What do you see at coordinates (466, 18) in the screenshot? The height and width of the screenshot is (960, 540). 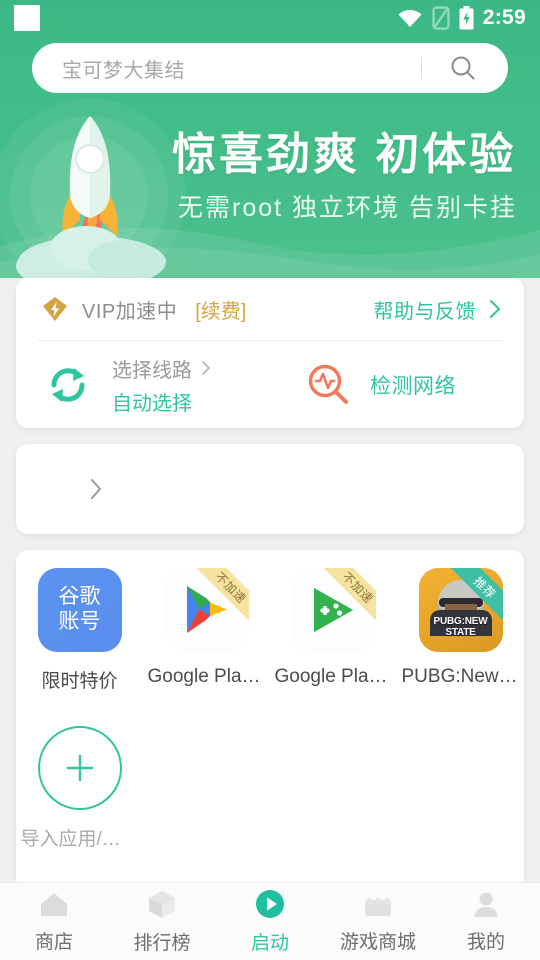 I see `battery-charging-icon` at bounding box center [466, 18].